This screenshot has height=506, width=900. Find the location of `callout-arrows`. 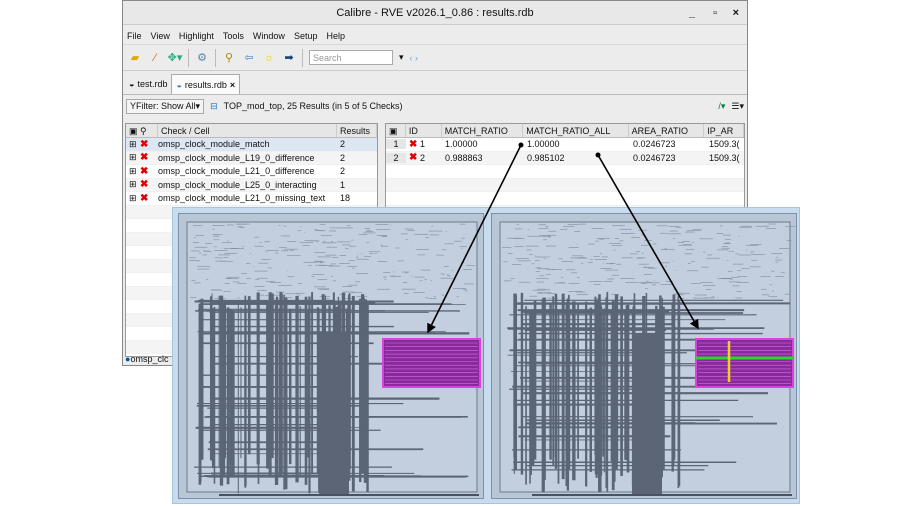

callout-arrows is located at coordinates (563, 238).